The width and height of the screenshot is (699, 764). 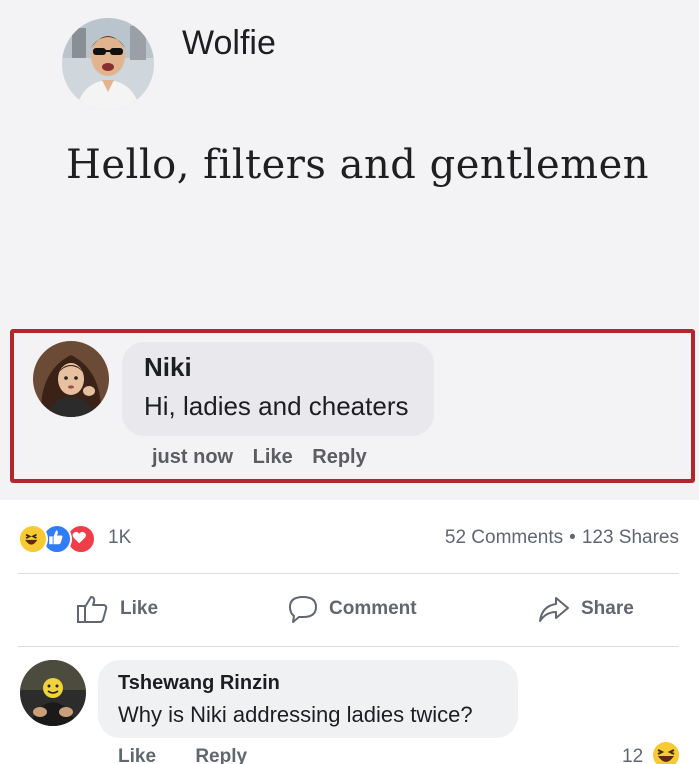 I want to click on post-text: Hello, filters and gentlemen, so click(x=358, y=165).